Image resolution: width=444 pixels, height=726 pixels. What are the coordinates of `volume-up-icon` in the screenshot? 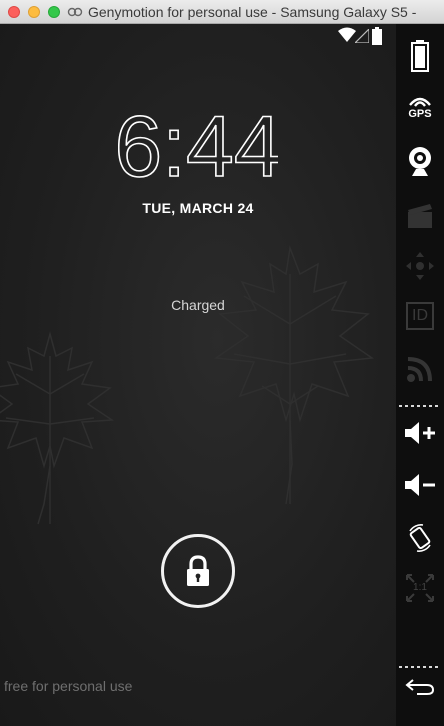 It's located at (420, 433).